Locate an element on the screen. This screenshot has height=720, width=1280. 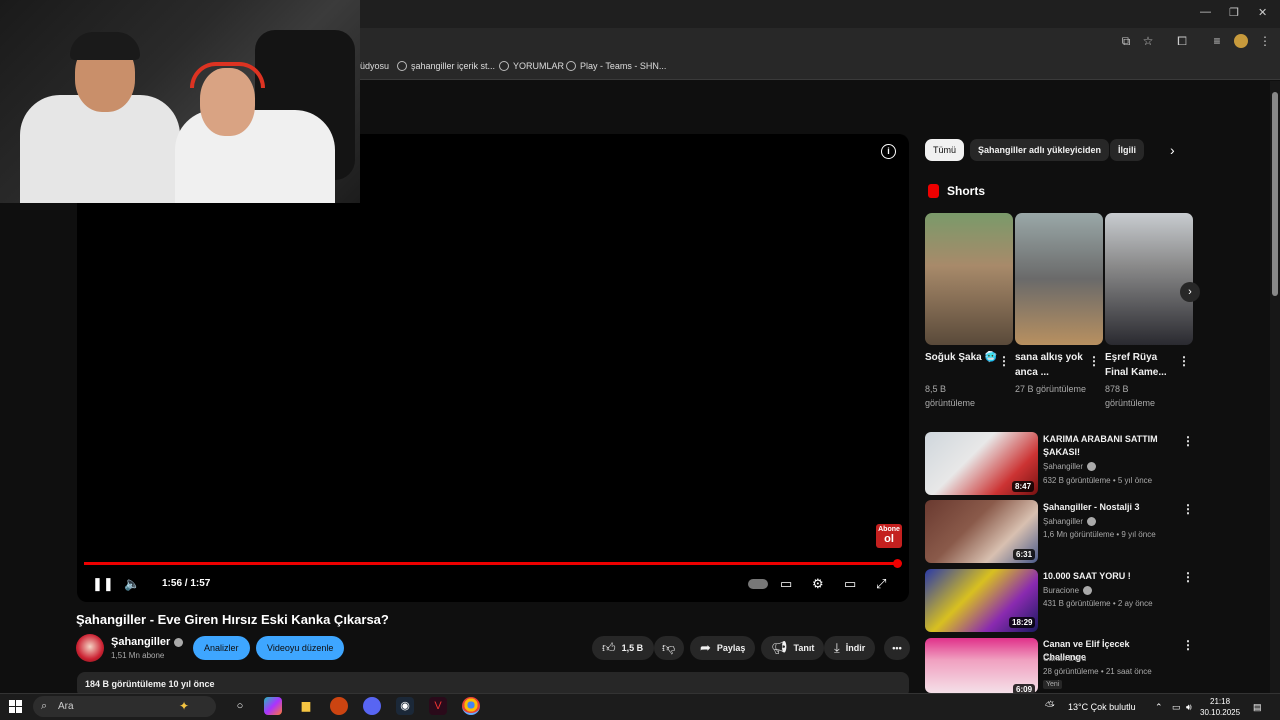
like-button: 👍︎ 1,5 B is located at coordinates (623, 648).